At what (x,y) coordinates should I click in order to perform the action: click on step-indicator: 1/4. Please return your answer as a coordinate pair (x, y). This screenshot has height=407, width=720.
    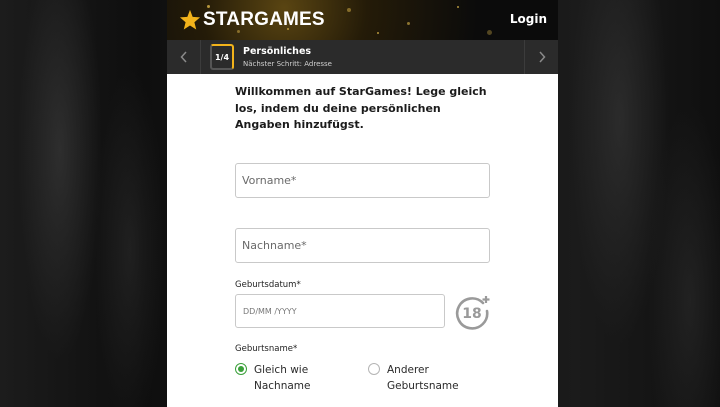
    Looking at the image, I should click on (222, 57).